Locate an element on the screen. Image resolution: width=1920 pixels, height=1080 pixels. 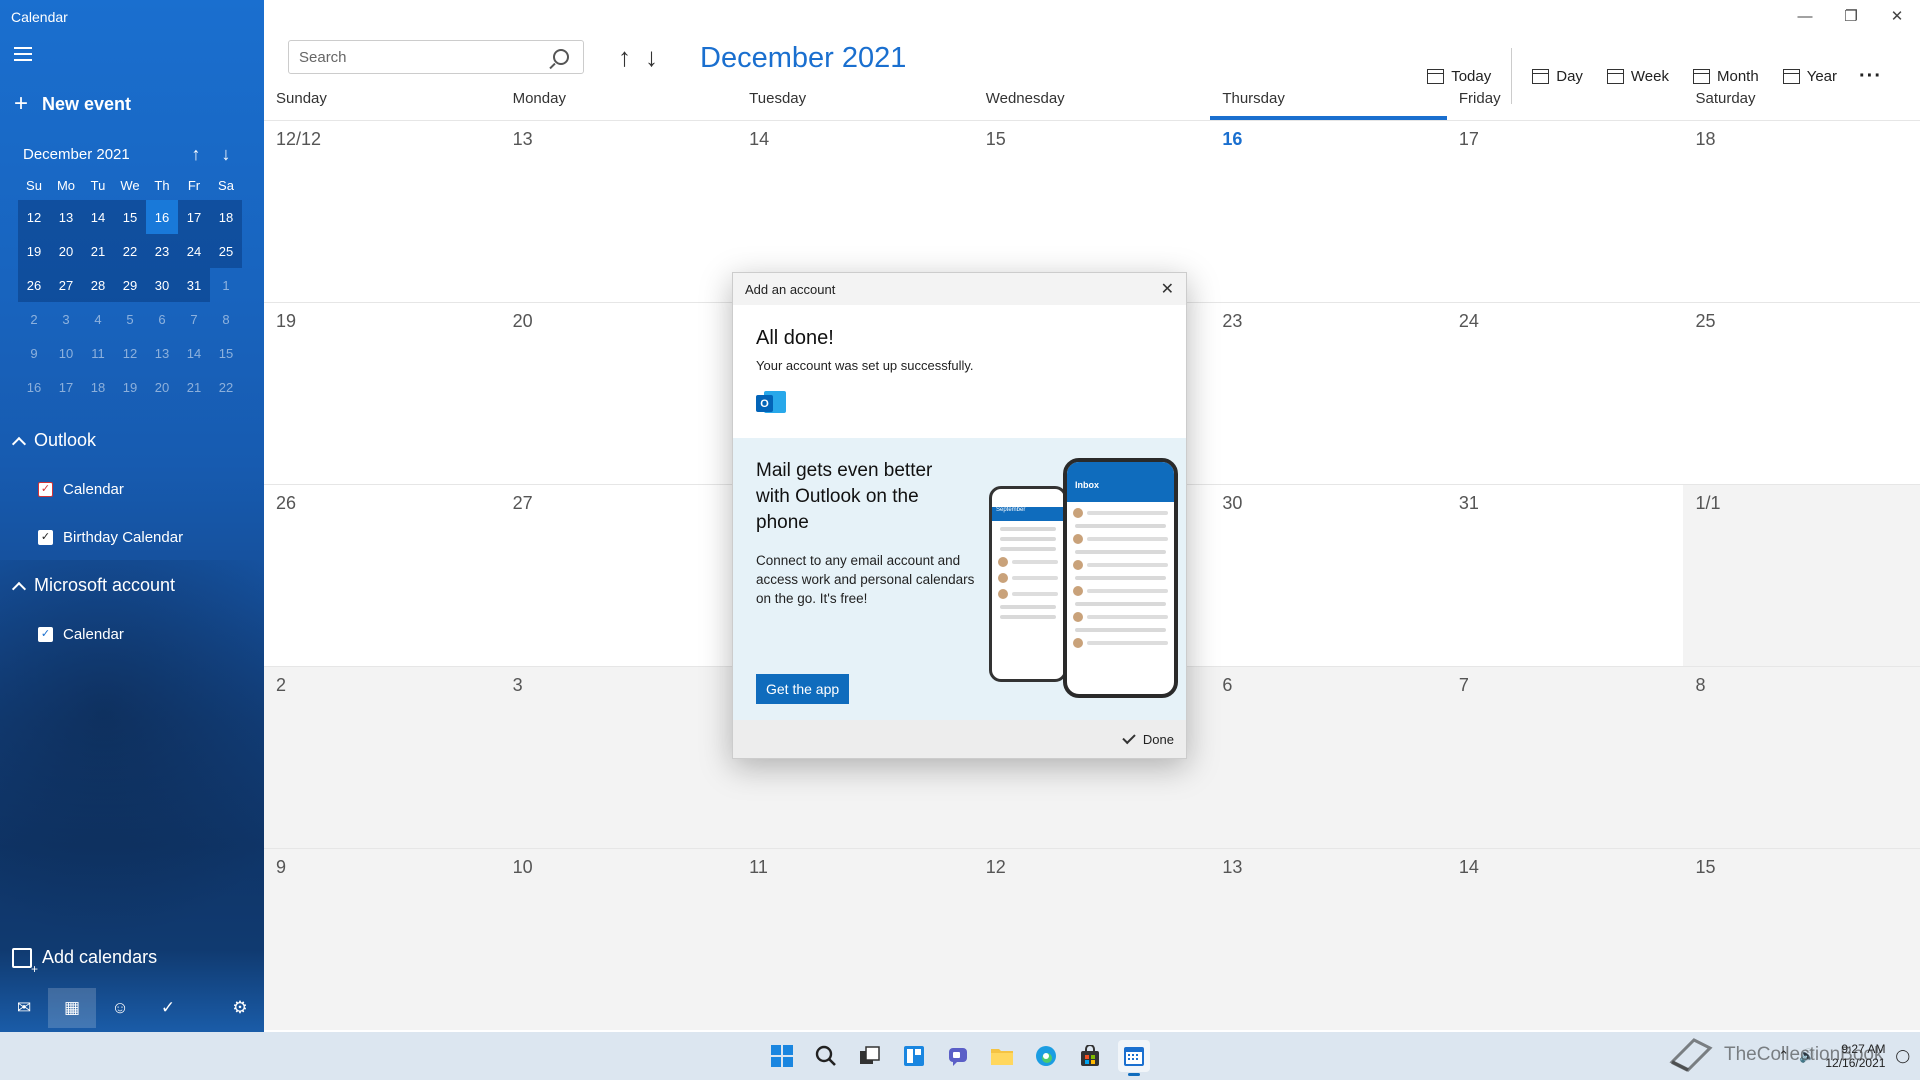
notification-icon: ◯ is located at coordinates (1902, 1056).